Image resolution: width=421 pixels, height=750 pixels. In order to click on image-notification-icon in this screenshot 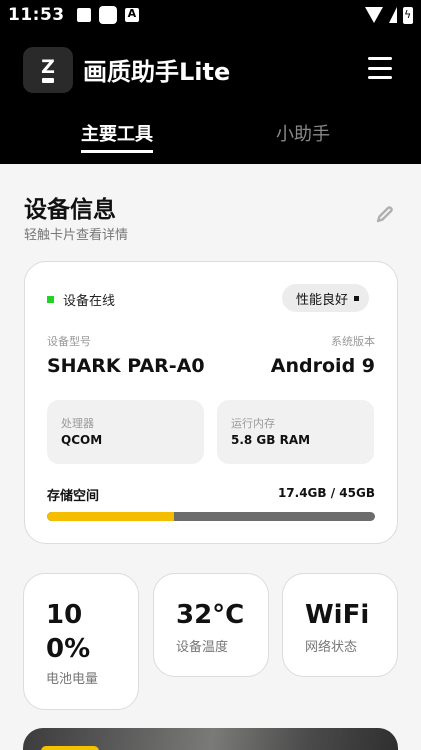, I will do `click(83, 15)`.